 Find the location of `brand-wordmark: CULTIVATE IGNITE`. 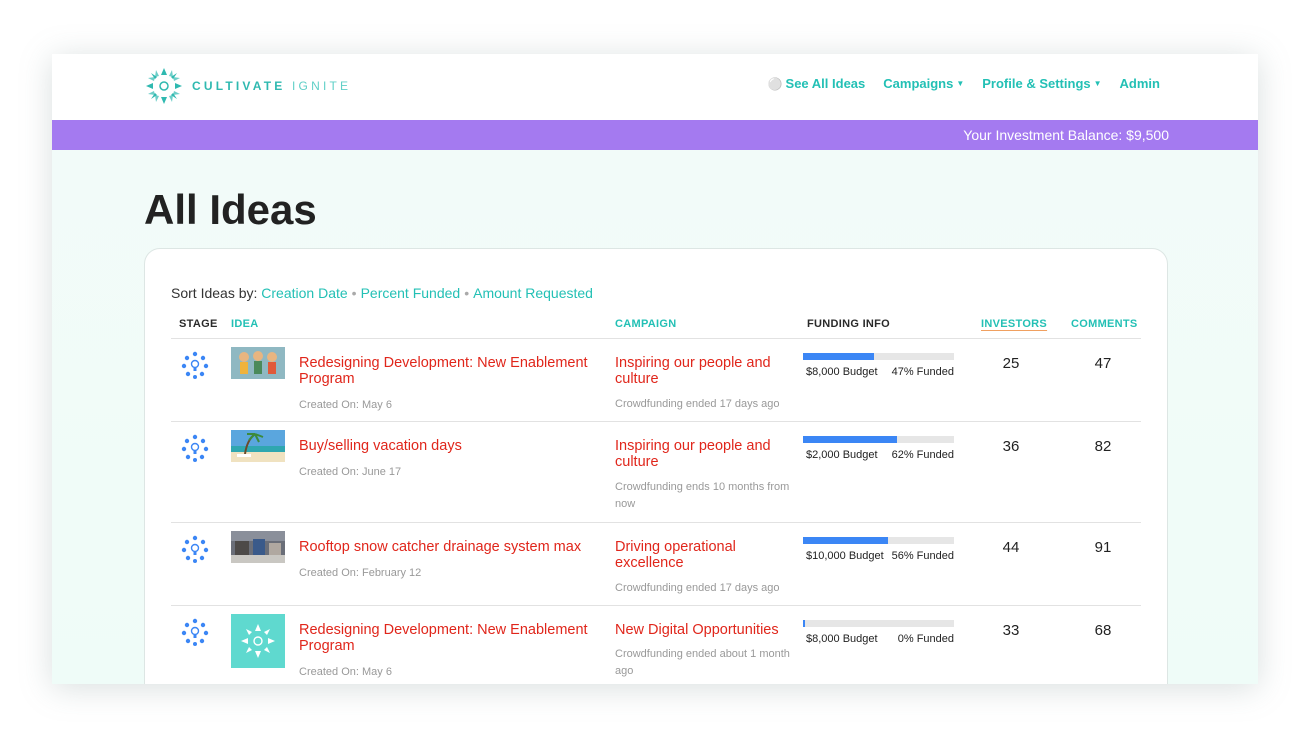

brand-wordmark: CULTIVATE IGNITE is located at coordinates (271, 86).